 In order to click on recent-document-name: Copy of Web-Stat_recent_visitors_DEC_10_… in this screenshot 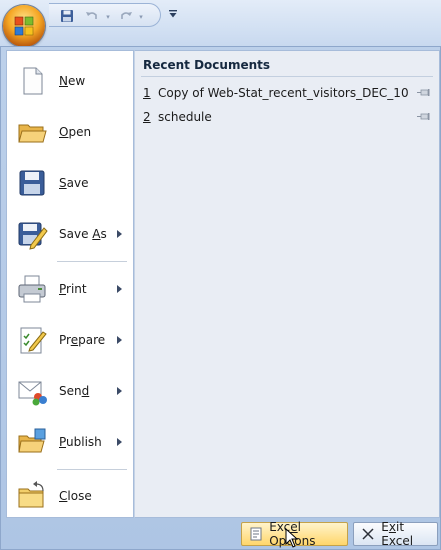, I will do `click(283, 93)`.